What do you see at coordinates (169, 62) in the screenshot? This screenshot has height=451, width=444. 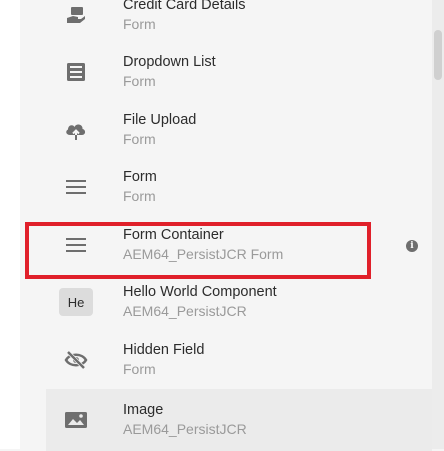 I see `component-title: Dropdown List` at bounding box center [169, 62].